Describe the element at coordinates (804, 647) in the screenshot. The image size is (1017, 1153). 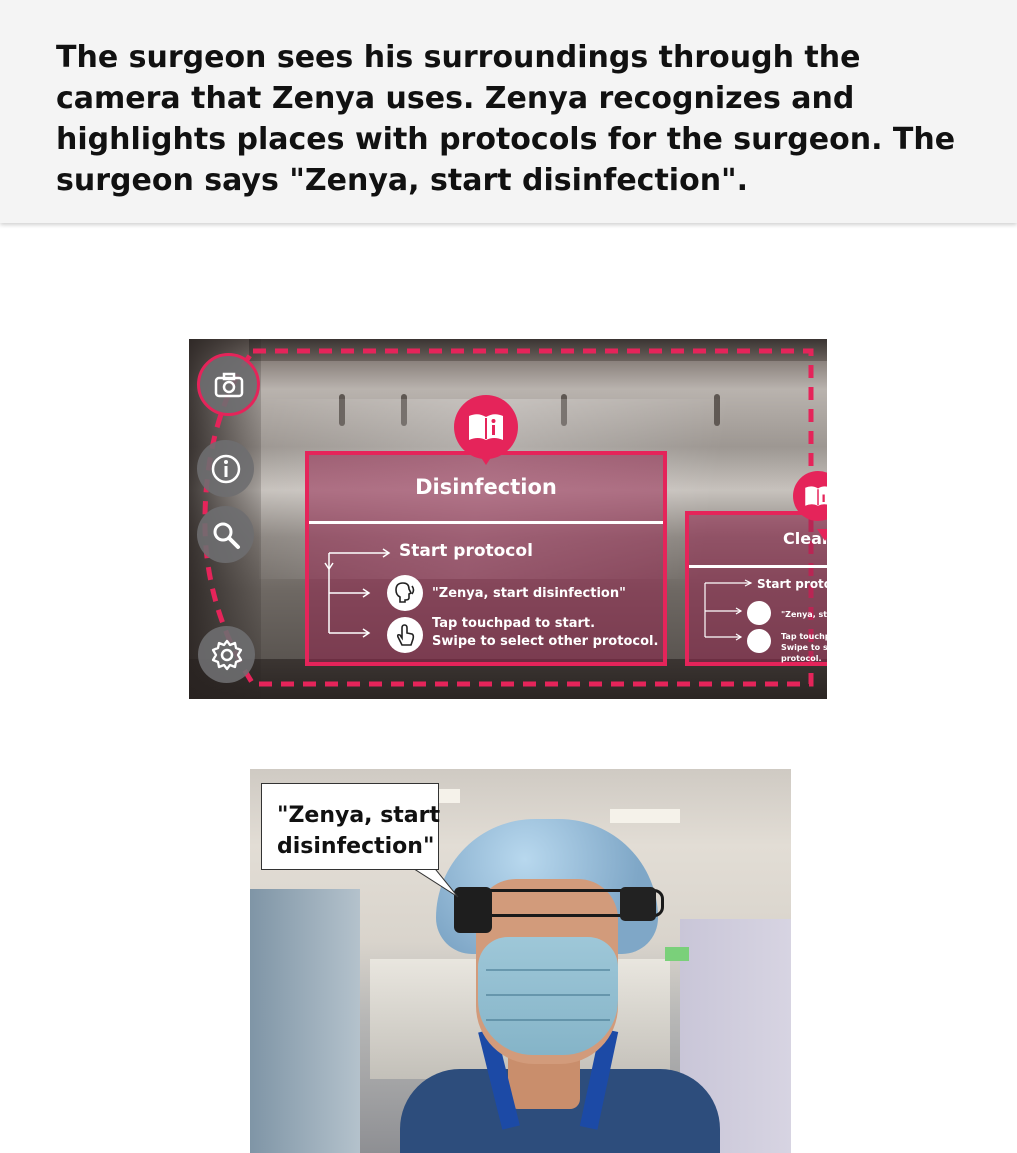
I see `touch-option-text: Tap touchpa Swipe to se protocol.` at that location.